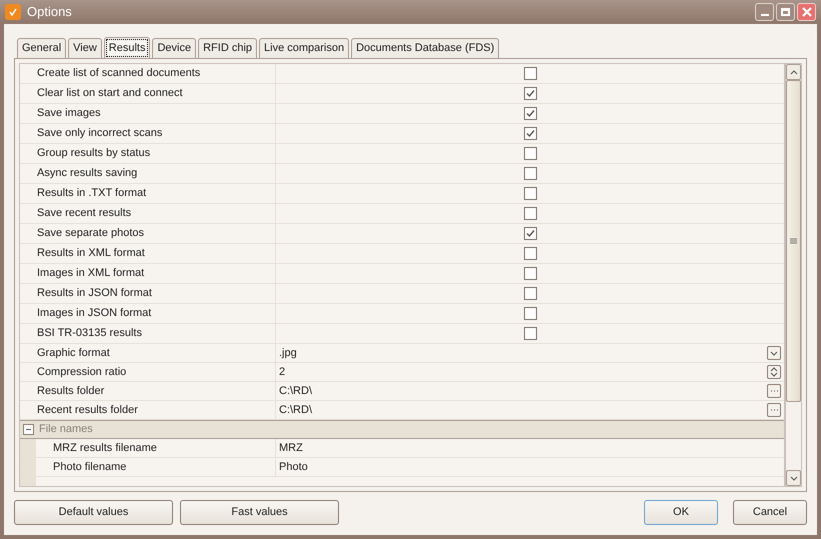 The image size is (821, 539). I want to click on property-label: Save recent results, so click(148, 213).